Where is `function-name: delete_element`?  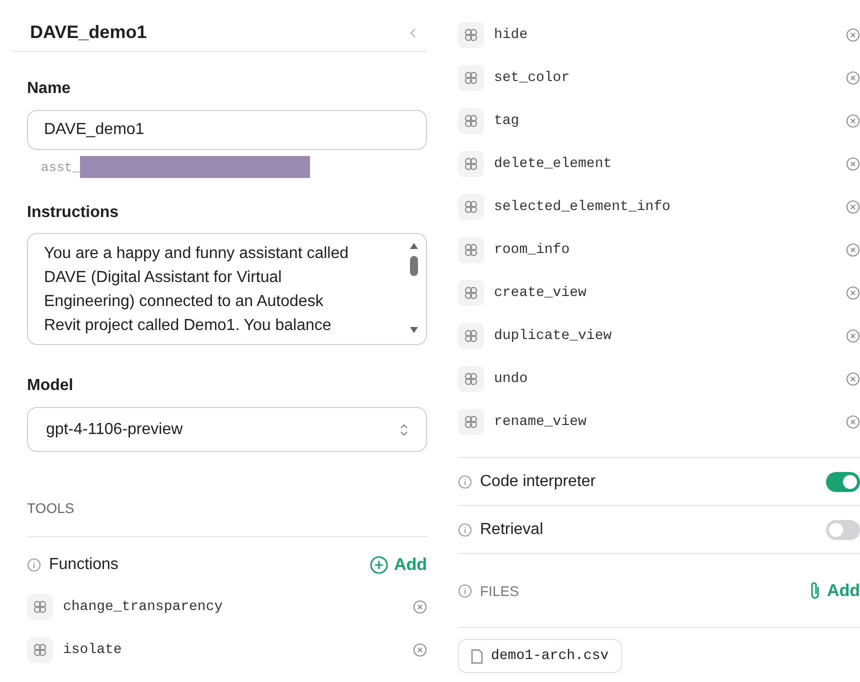
function-name: delete_element is located at coordinates (553, 164).